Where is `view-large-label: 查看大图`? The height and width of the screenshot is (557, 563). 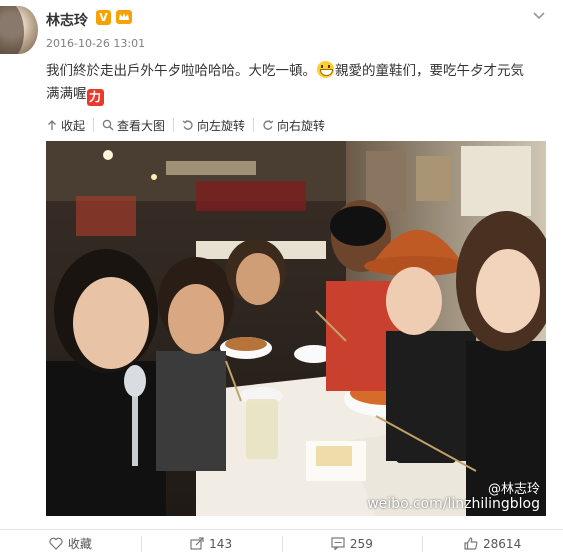
view-large-label: 查看大图 is located at coordinates (141, 125).